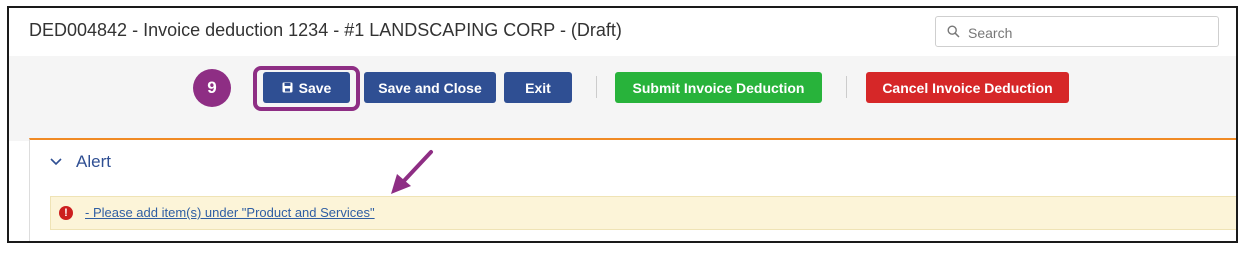 This screenshot has width=1244, height=254. Describe the element at coordinates (315, 87) in the screenshot. I see `save-button-label: Save` at that location.